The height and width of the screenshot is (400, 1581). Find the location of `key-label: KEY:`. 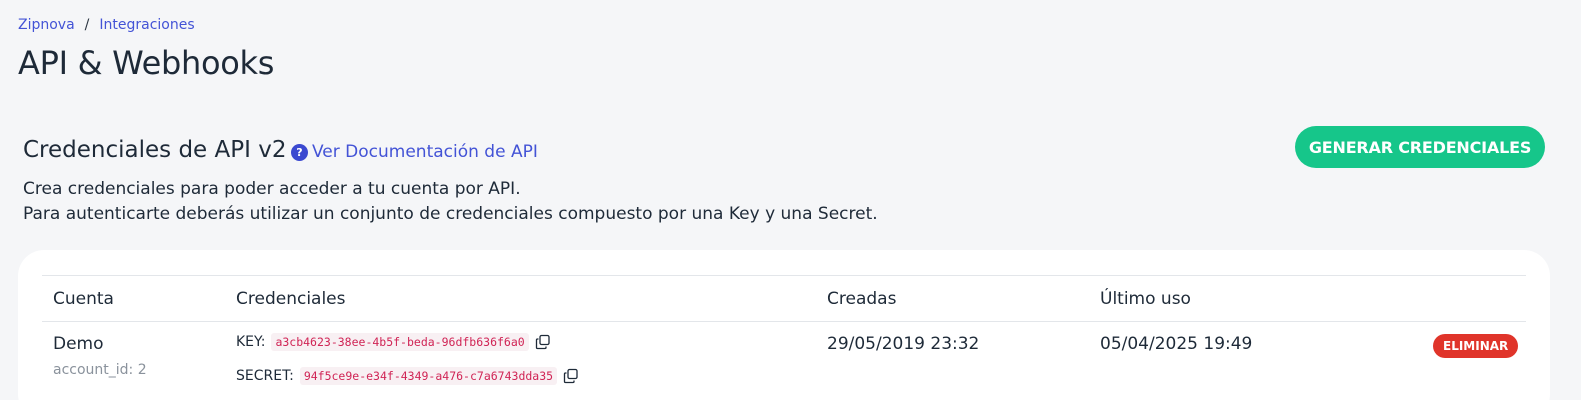

key-label: KEY: is located at coordinates (251, 342).